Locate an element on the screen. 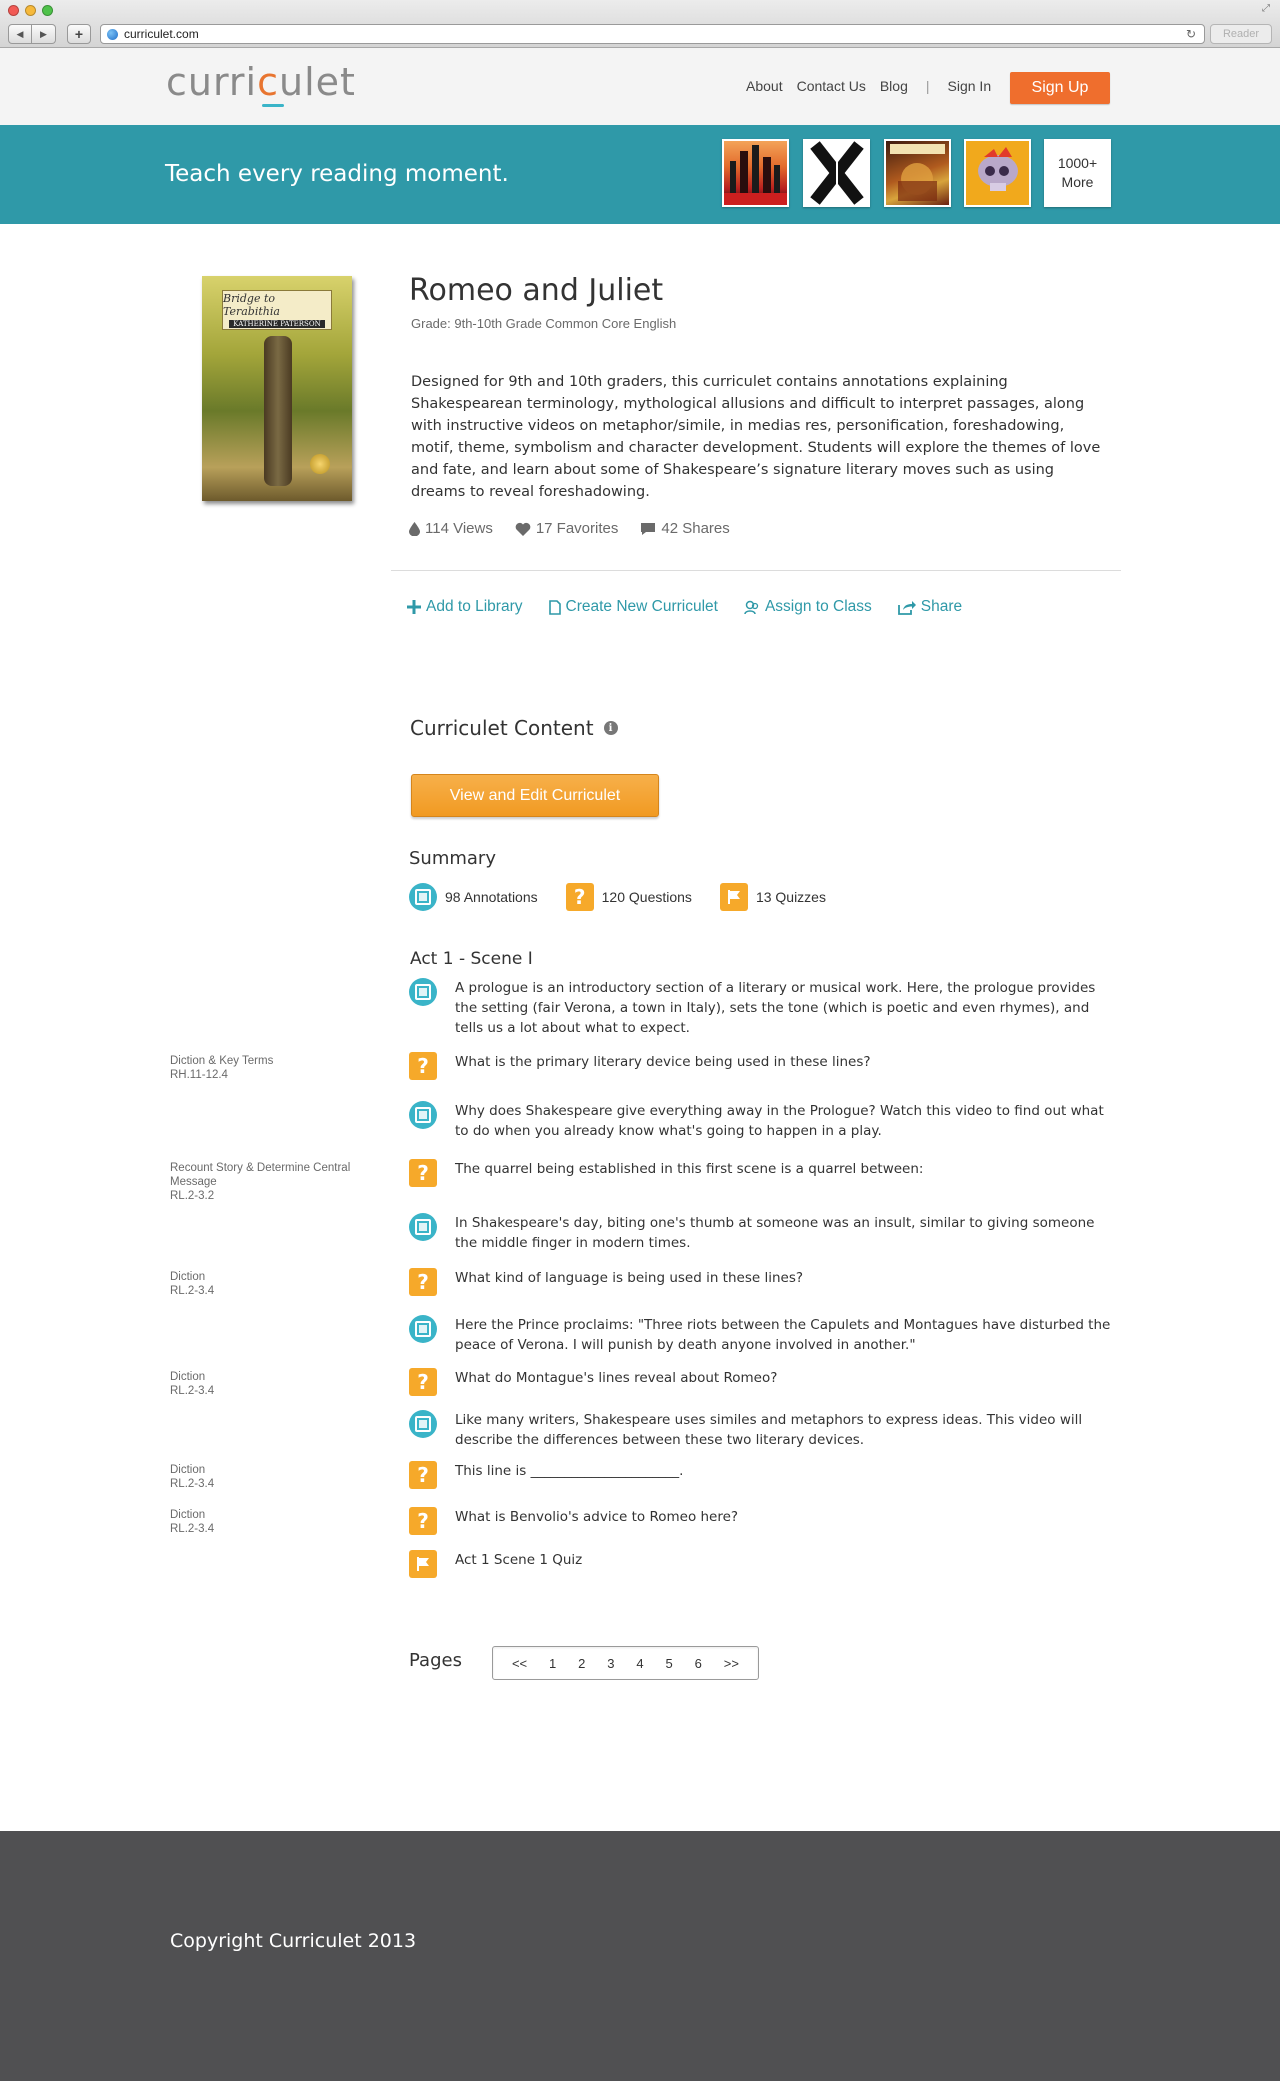 The height and width of the screenshot is (2081, 1280). questions-count: ? 120 Questions is located at coordinates (628, 897).